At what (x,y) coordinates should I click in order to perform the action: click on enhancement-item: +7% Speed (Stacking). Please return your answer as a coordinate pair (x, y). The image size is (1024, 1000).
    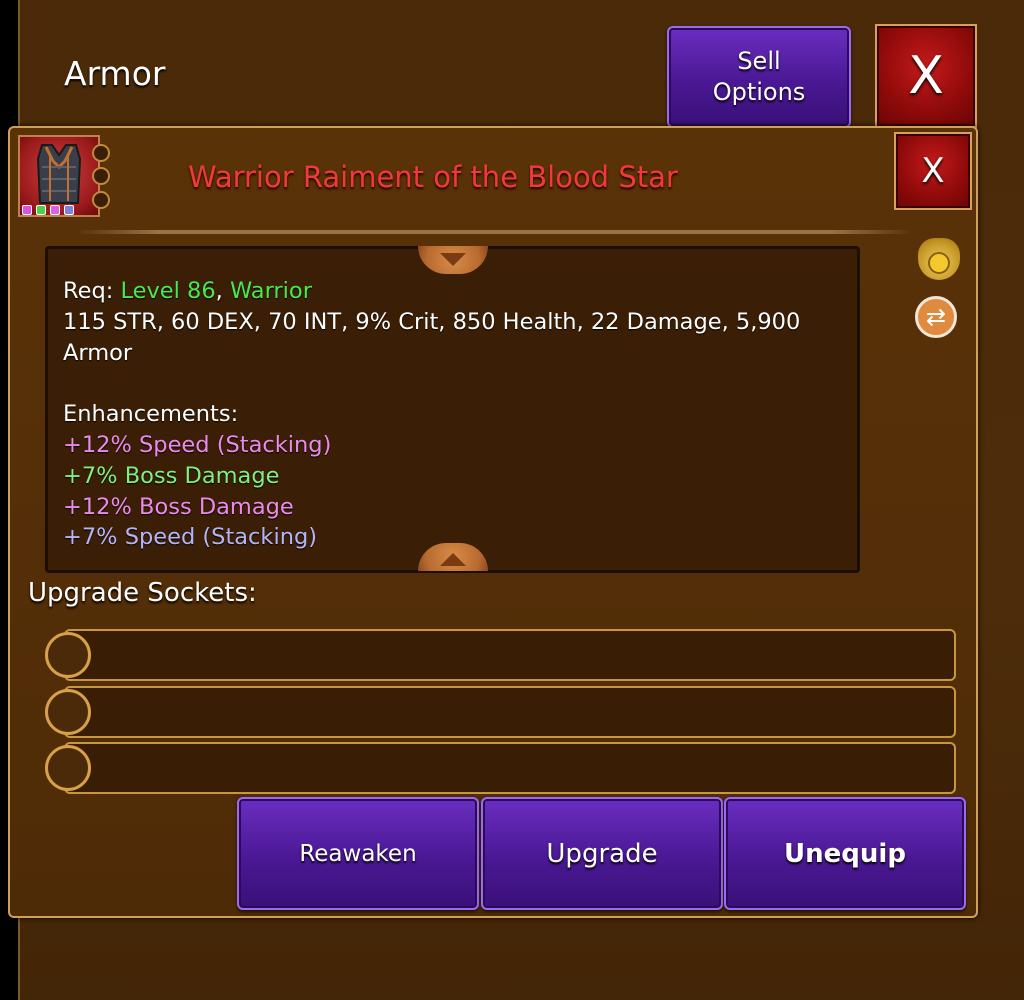
    Looking at the image, I should click on (190, 537).